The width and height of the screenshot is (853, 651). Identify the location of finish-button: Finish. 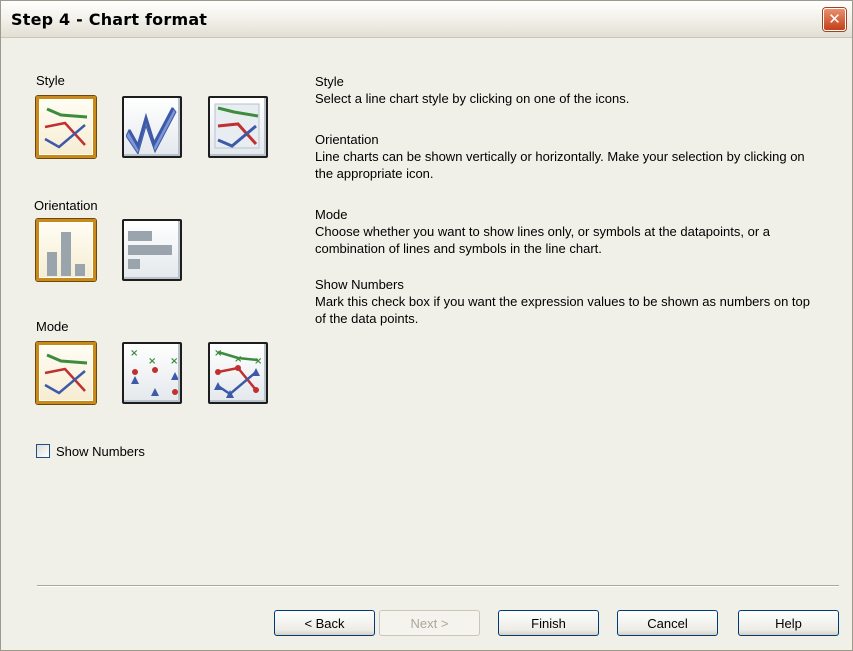
(548, 623).